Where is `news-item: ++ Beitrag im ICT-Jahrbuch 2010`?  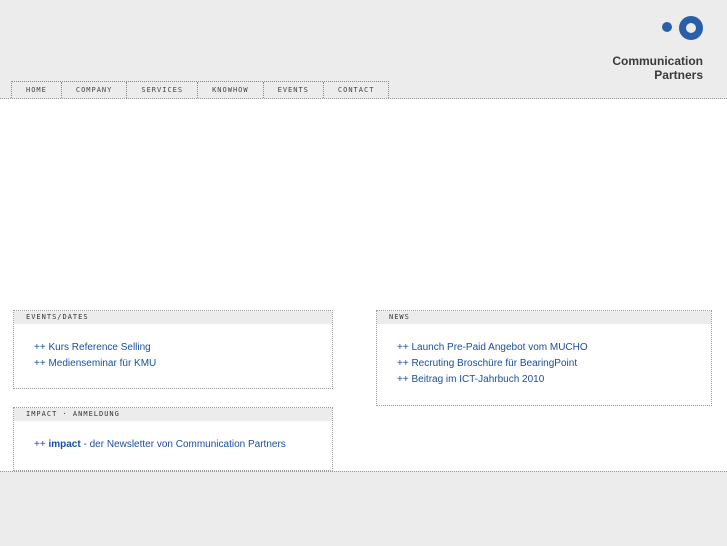 news-item: ++ Beitrag im ICT-Jahrbuch 2010 is located at coordinates (554, 380).